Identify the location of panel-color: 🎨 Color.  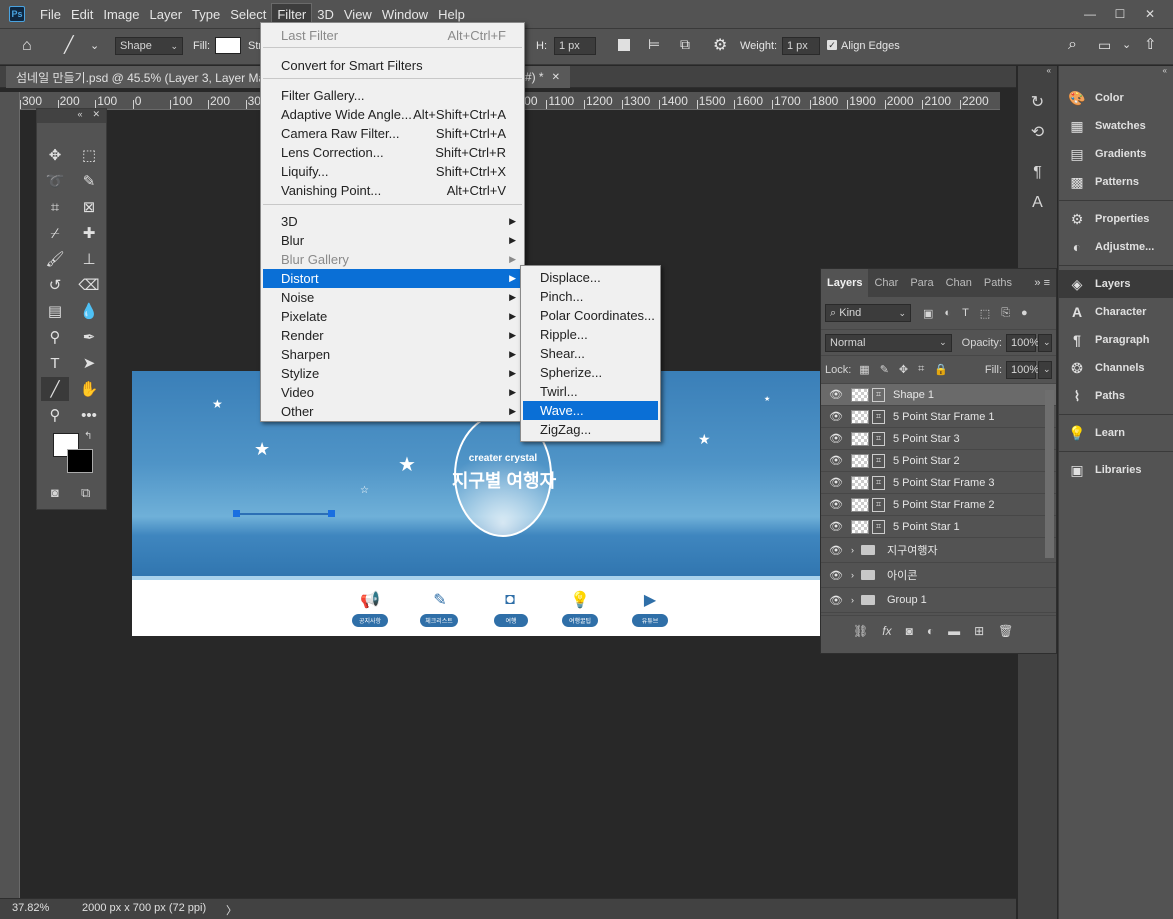
(1116, 98).